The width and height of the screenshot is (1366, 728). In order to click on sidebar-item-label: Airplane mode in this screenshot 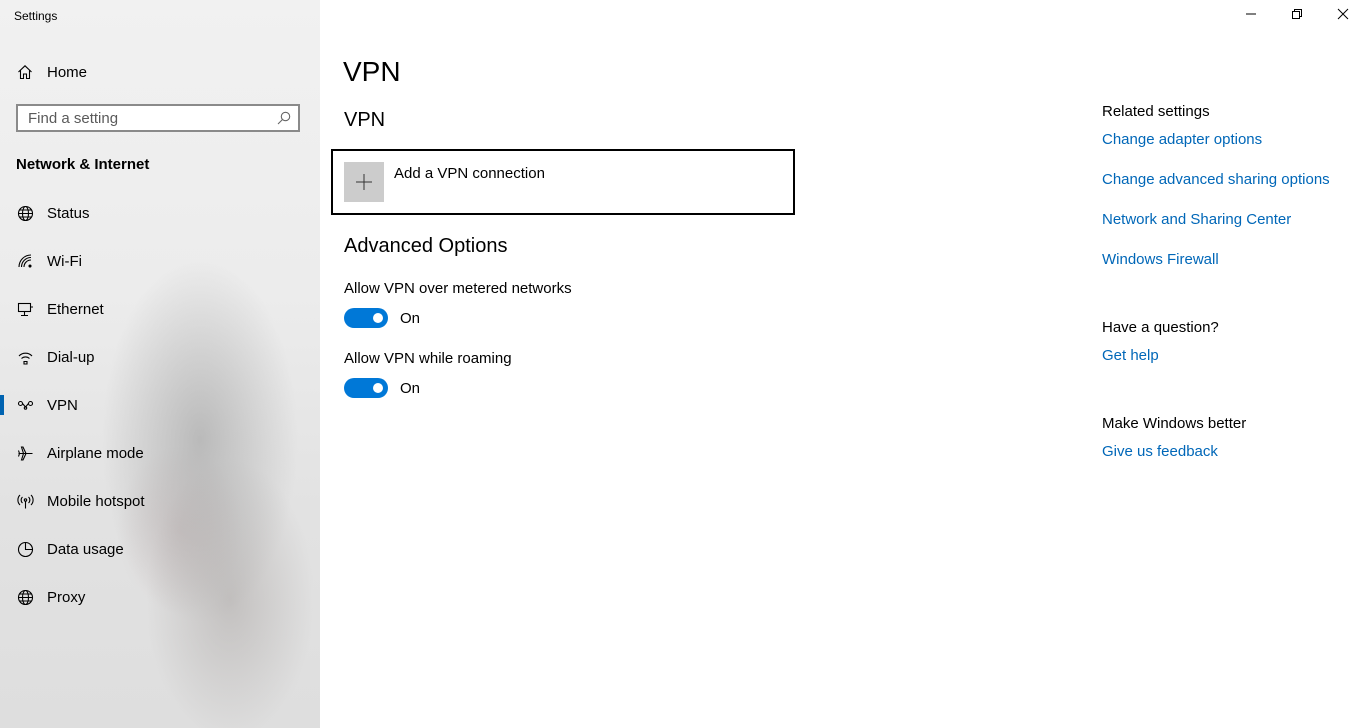, I will do `click(95, 453)`.